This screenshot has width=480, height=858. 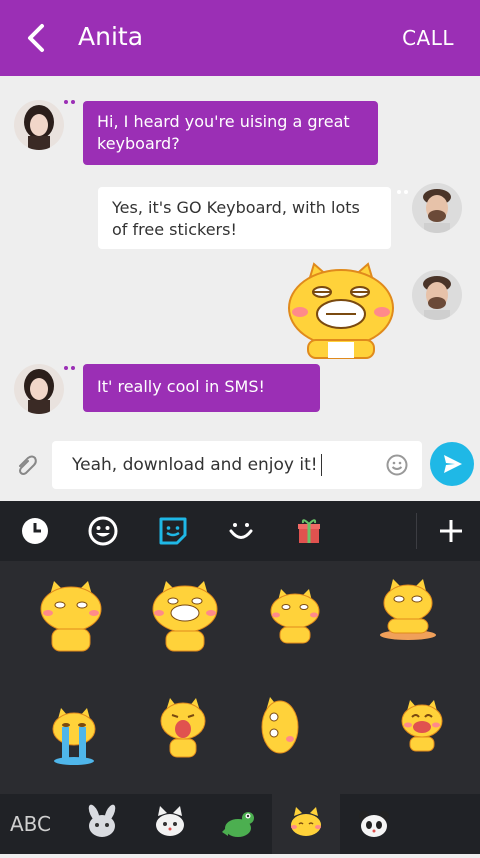 I want to click on abc-keyboard-tab: ABC, so click(x=34, y=824).